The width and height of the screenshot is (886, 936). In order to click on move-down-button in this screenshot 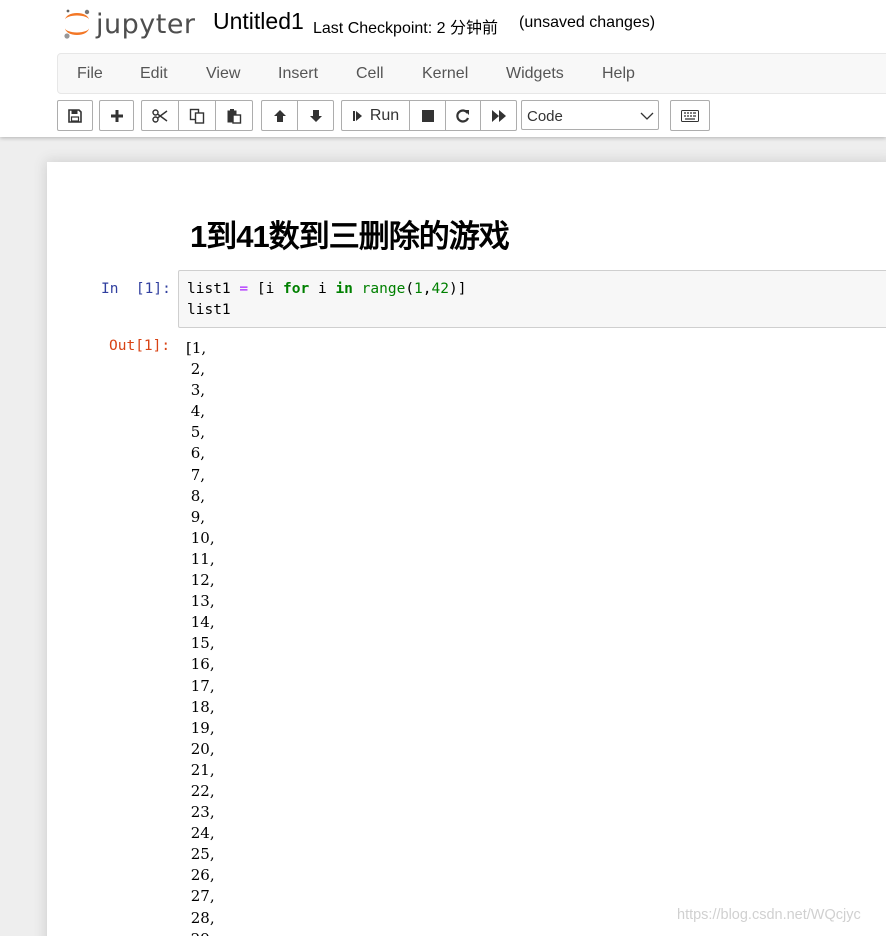, I will do `click(315, 115)`.